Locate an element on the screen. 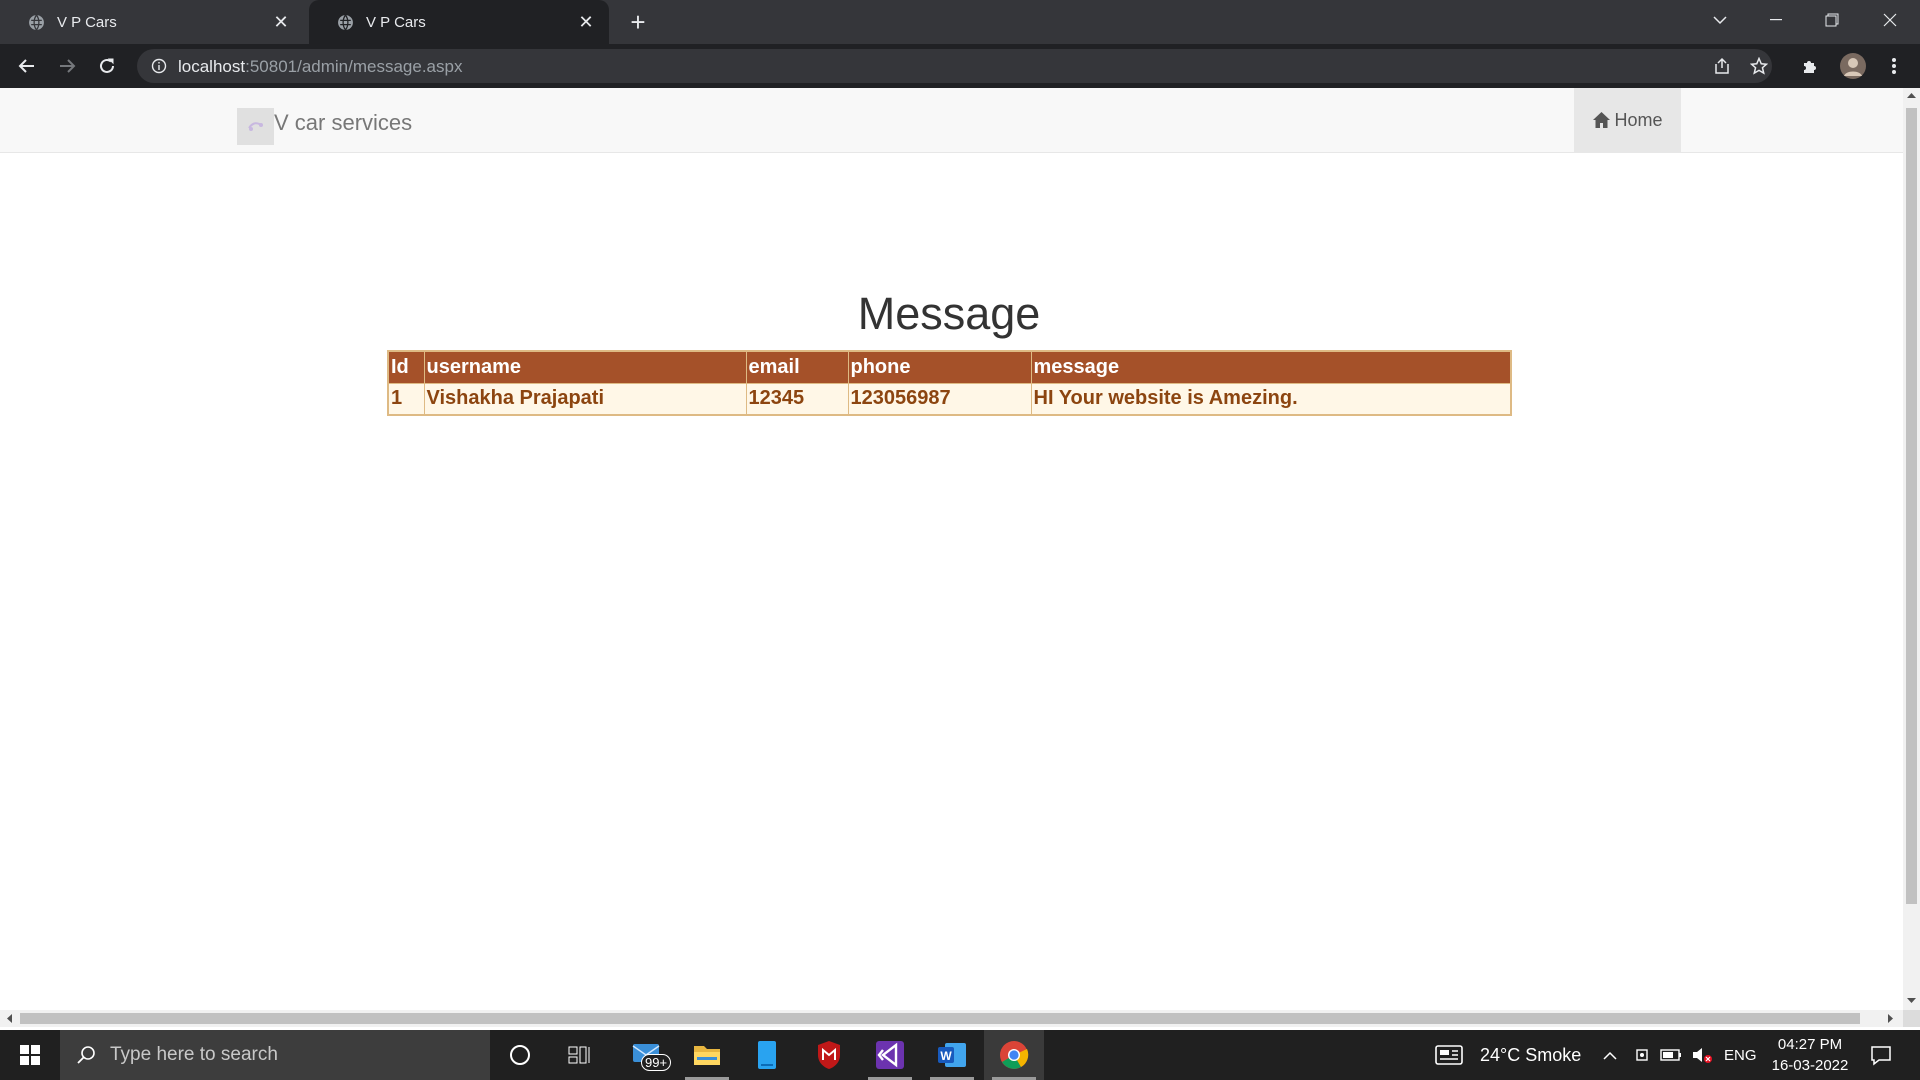  notepad-app-icon is located at coordinates (767, 1055).